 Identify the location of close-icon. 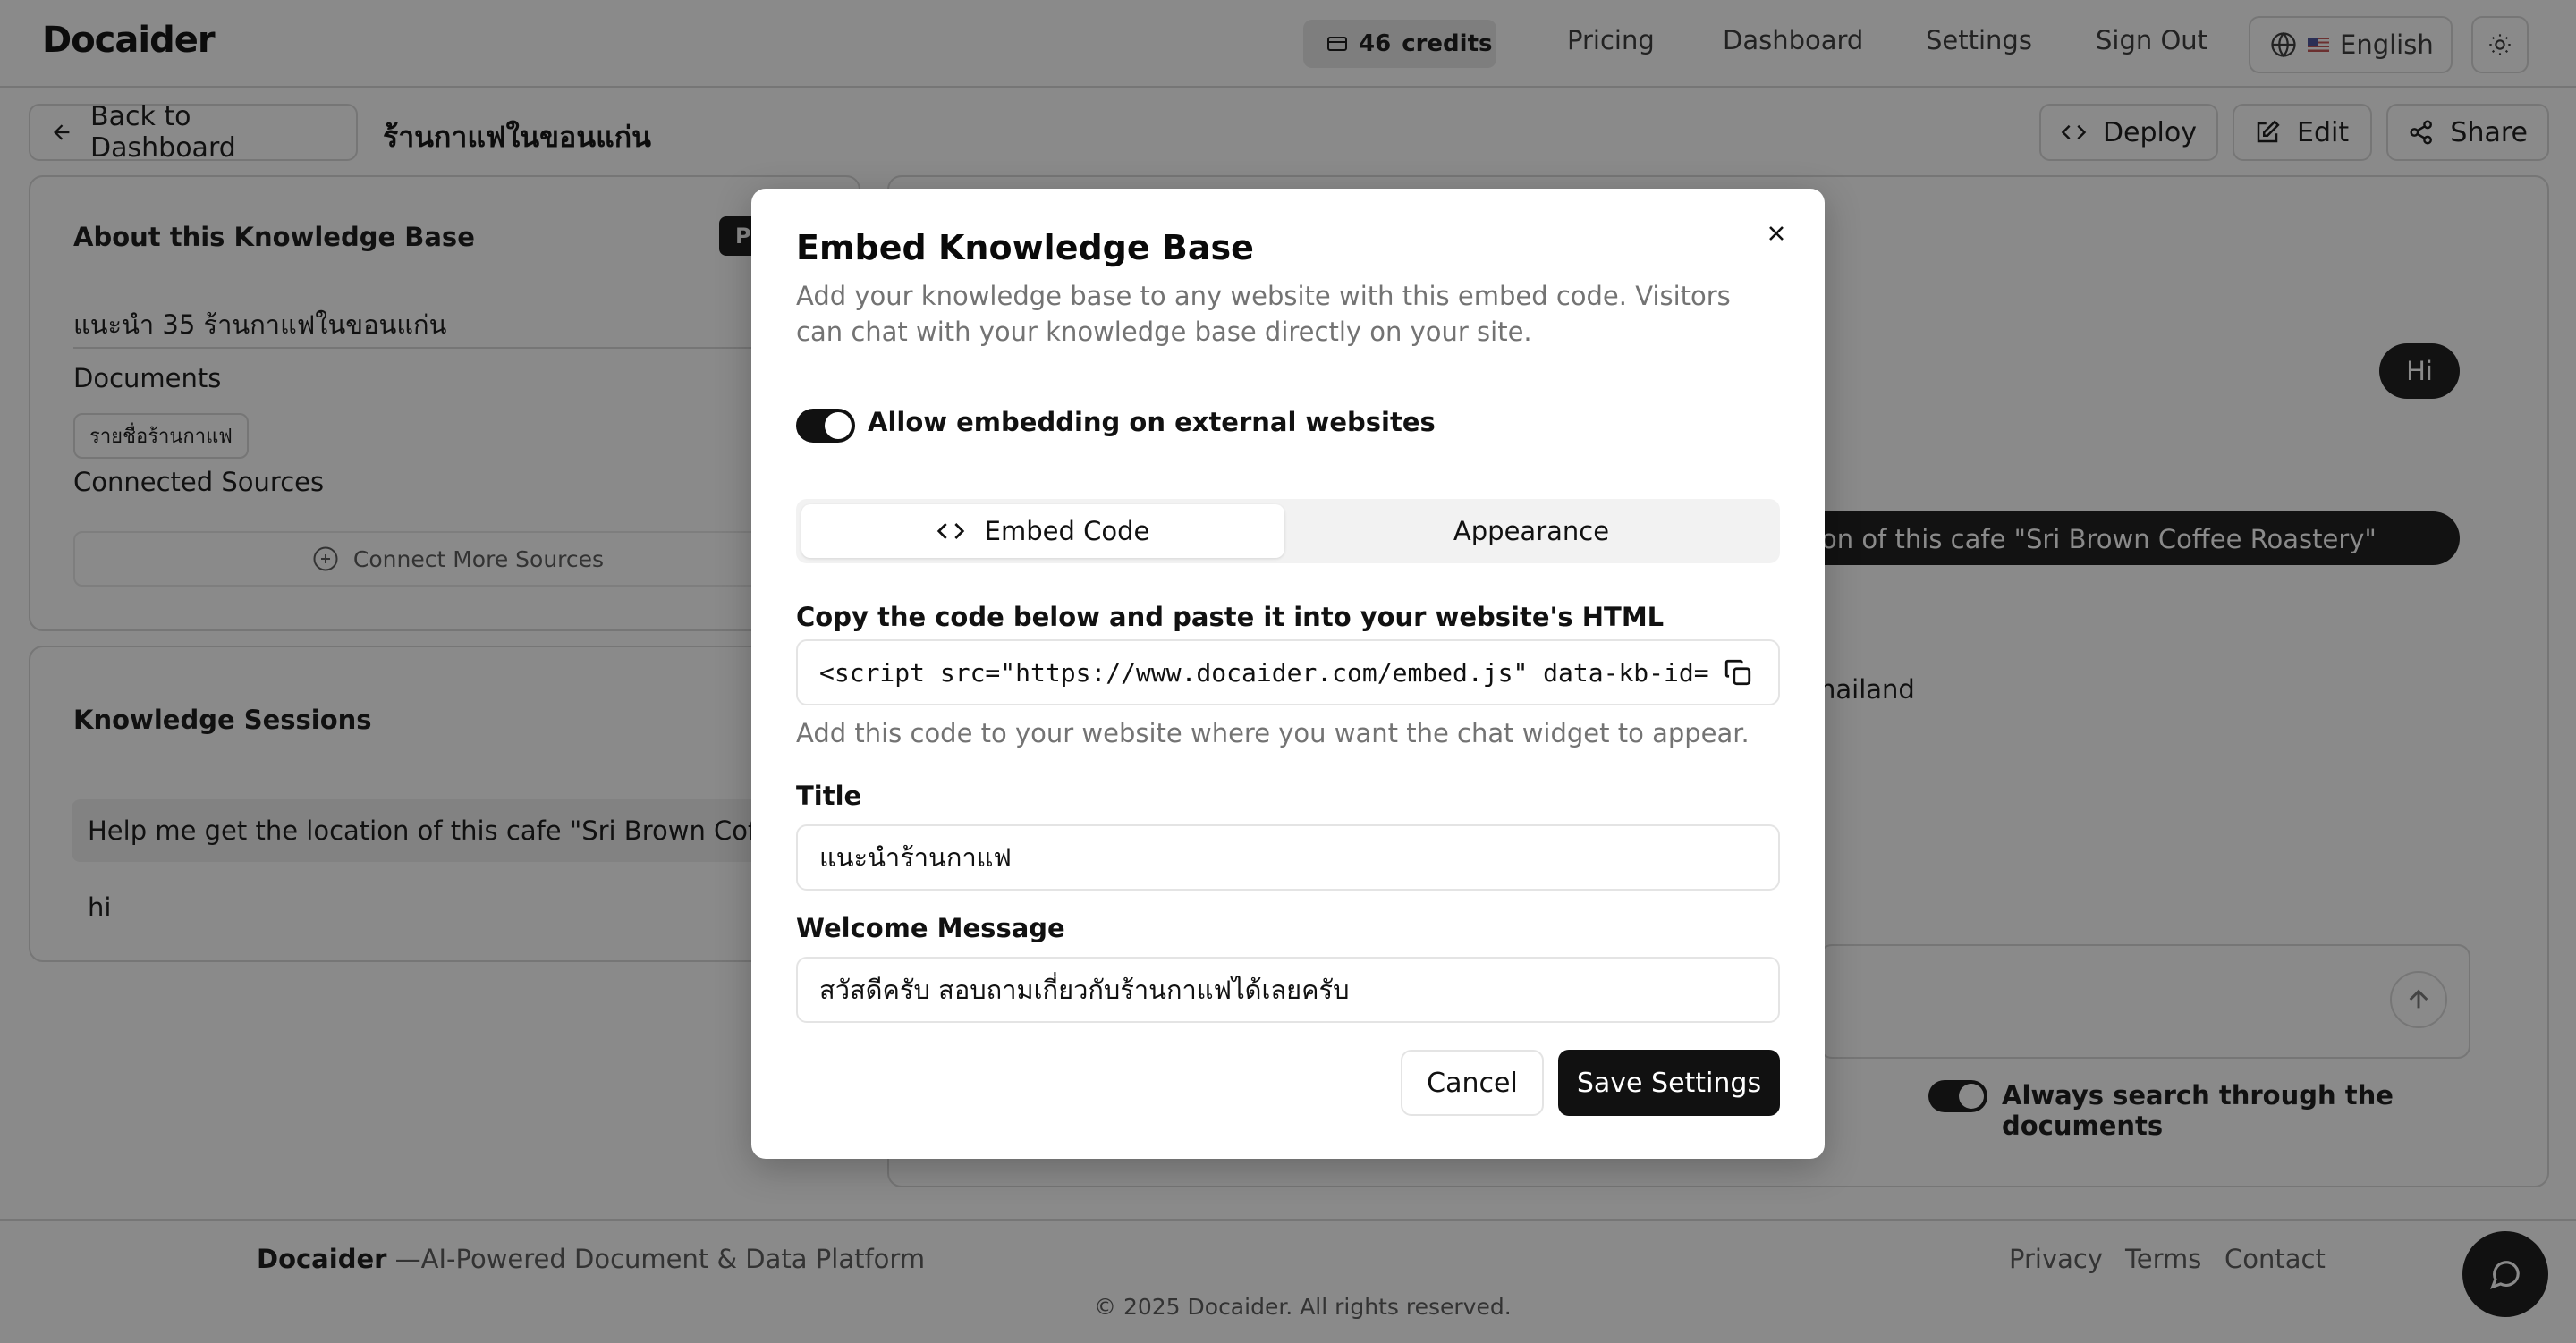
(1776, 234).